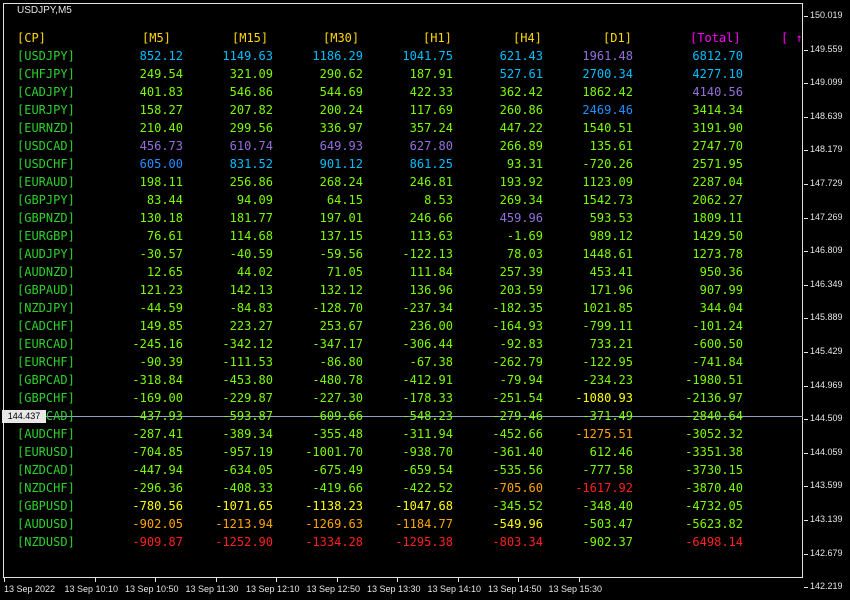  I want to click on m30-value: 649.93, so click(341, 146).